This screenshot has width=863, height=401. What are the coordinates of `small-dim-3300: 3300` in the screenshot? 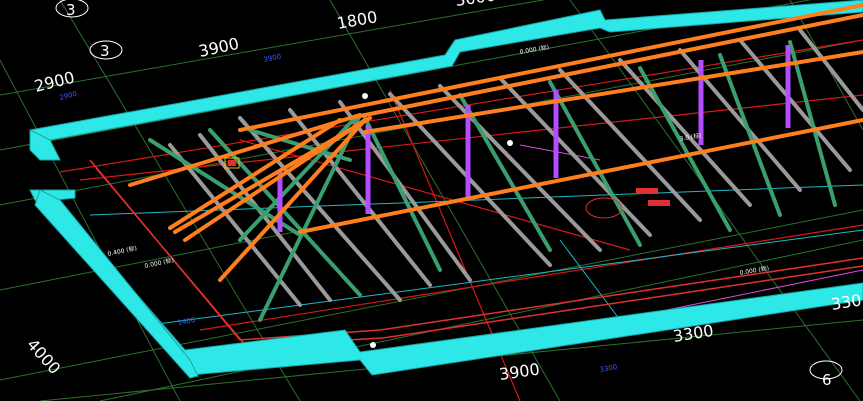 It's located at (608, 368).